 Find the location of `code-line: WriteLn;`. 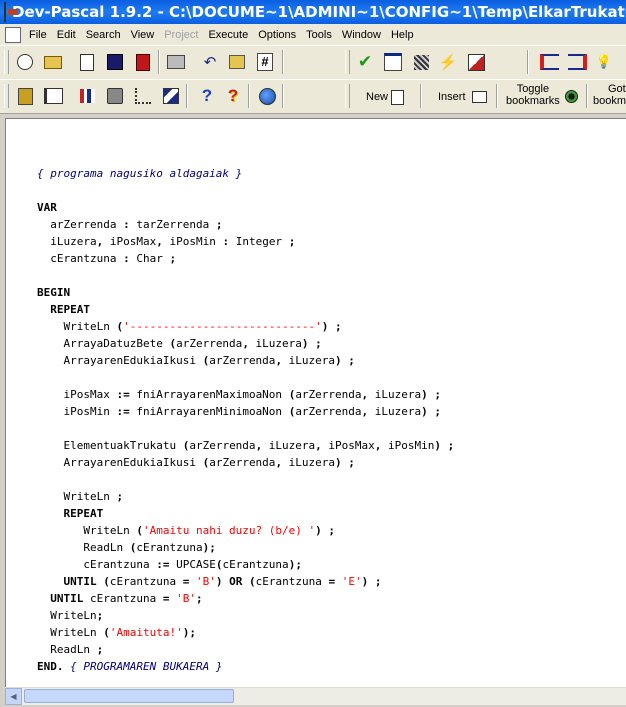

code-line: WriteLn; is located at coordinates (245, 615).